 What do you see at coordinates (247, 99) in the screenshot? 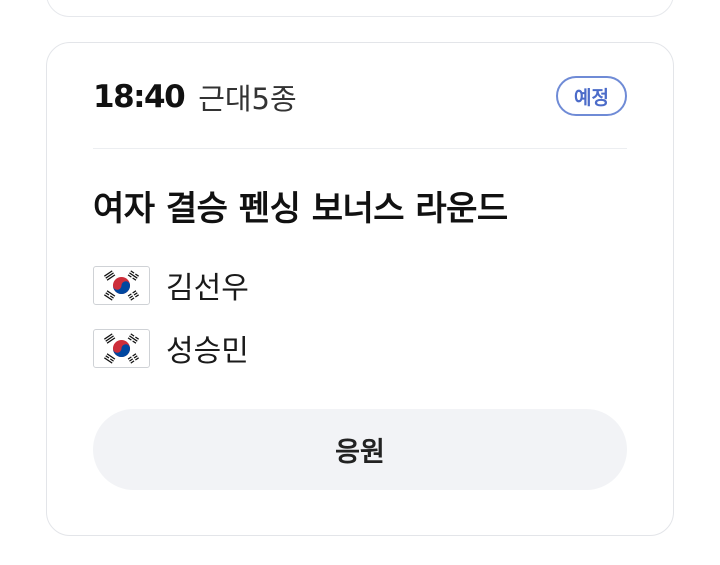
I see `sport-name: 근대5종` at bounding box center [247, 99].